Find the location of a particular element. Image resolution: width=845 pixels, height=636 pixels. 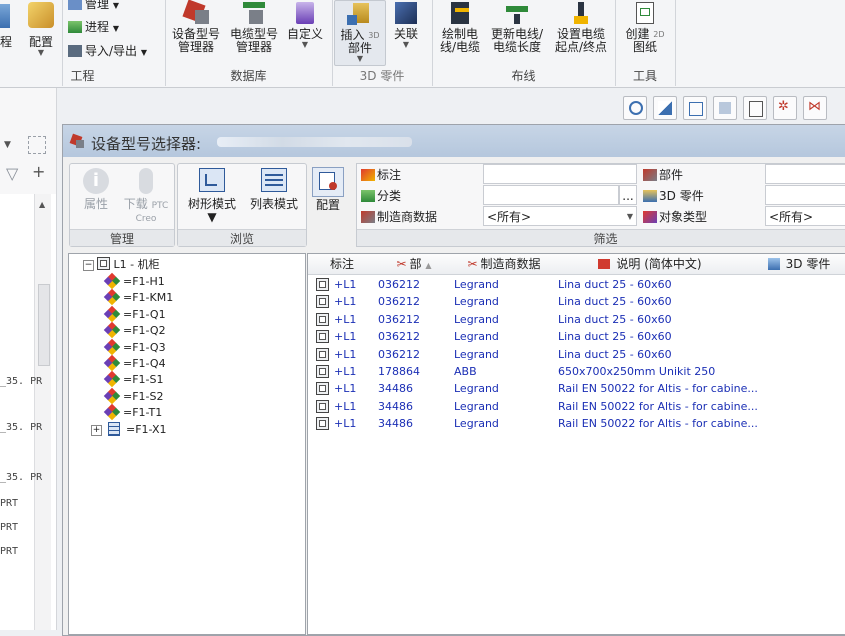

tree-item: =F1-Q4 is located at coordinates (134, 363).